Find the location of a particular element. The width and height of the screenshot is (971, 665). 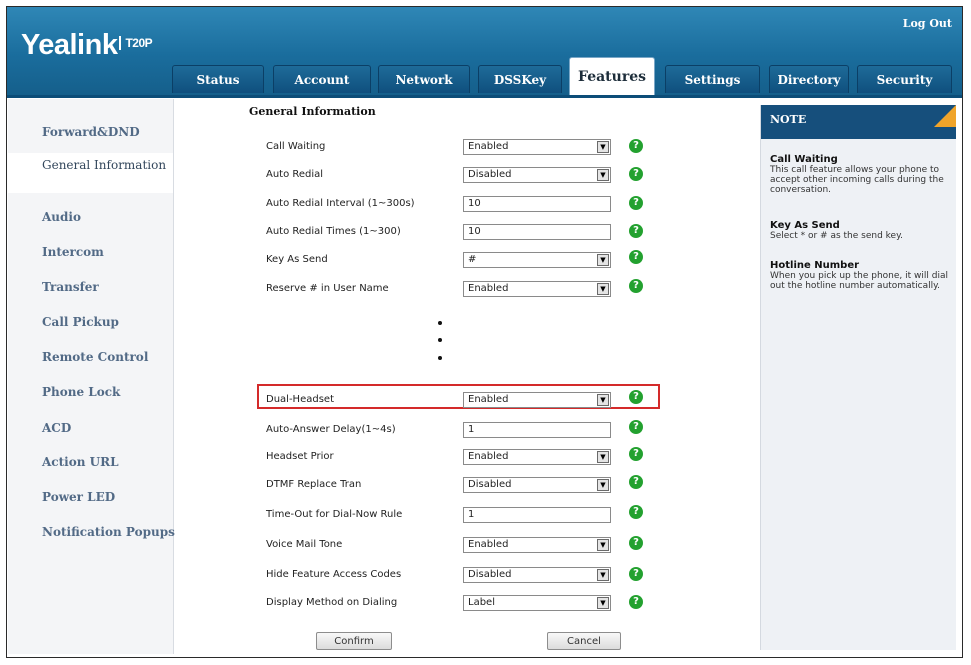

dual-headset-select: Enabled ▼ is located at coordinates (537, 400).